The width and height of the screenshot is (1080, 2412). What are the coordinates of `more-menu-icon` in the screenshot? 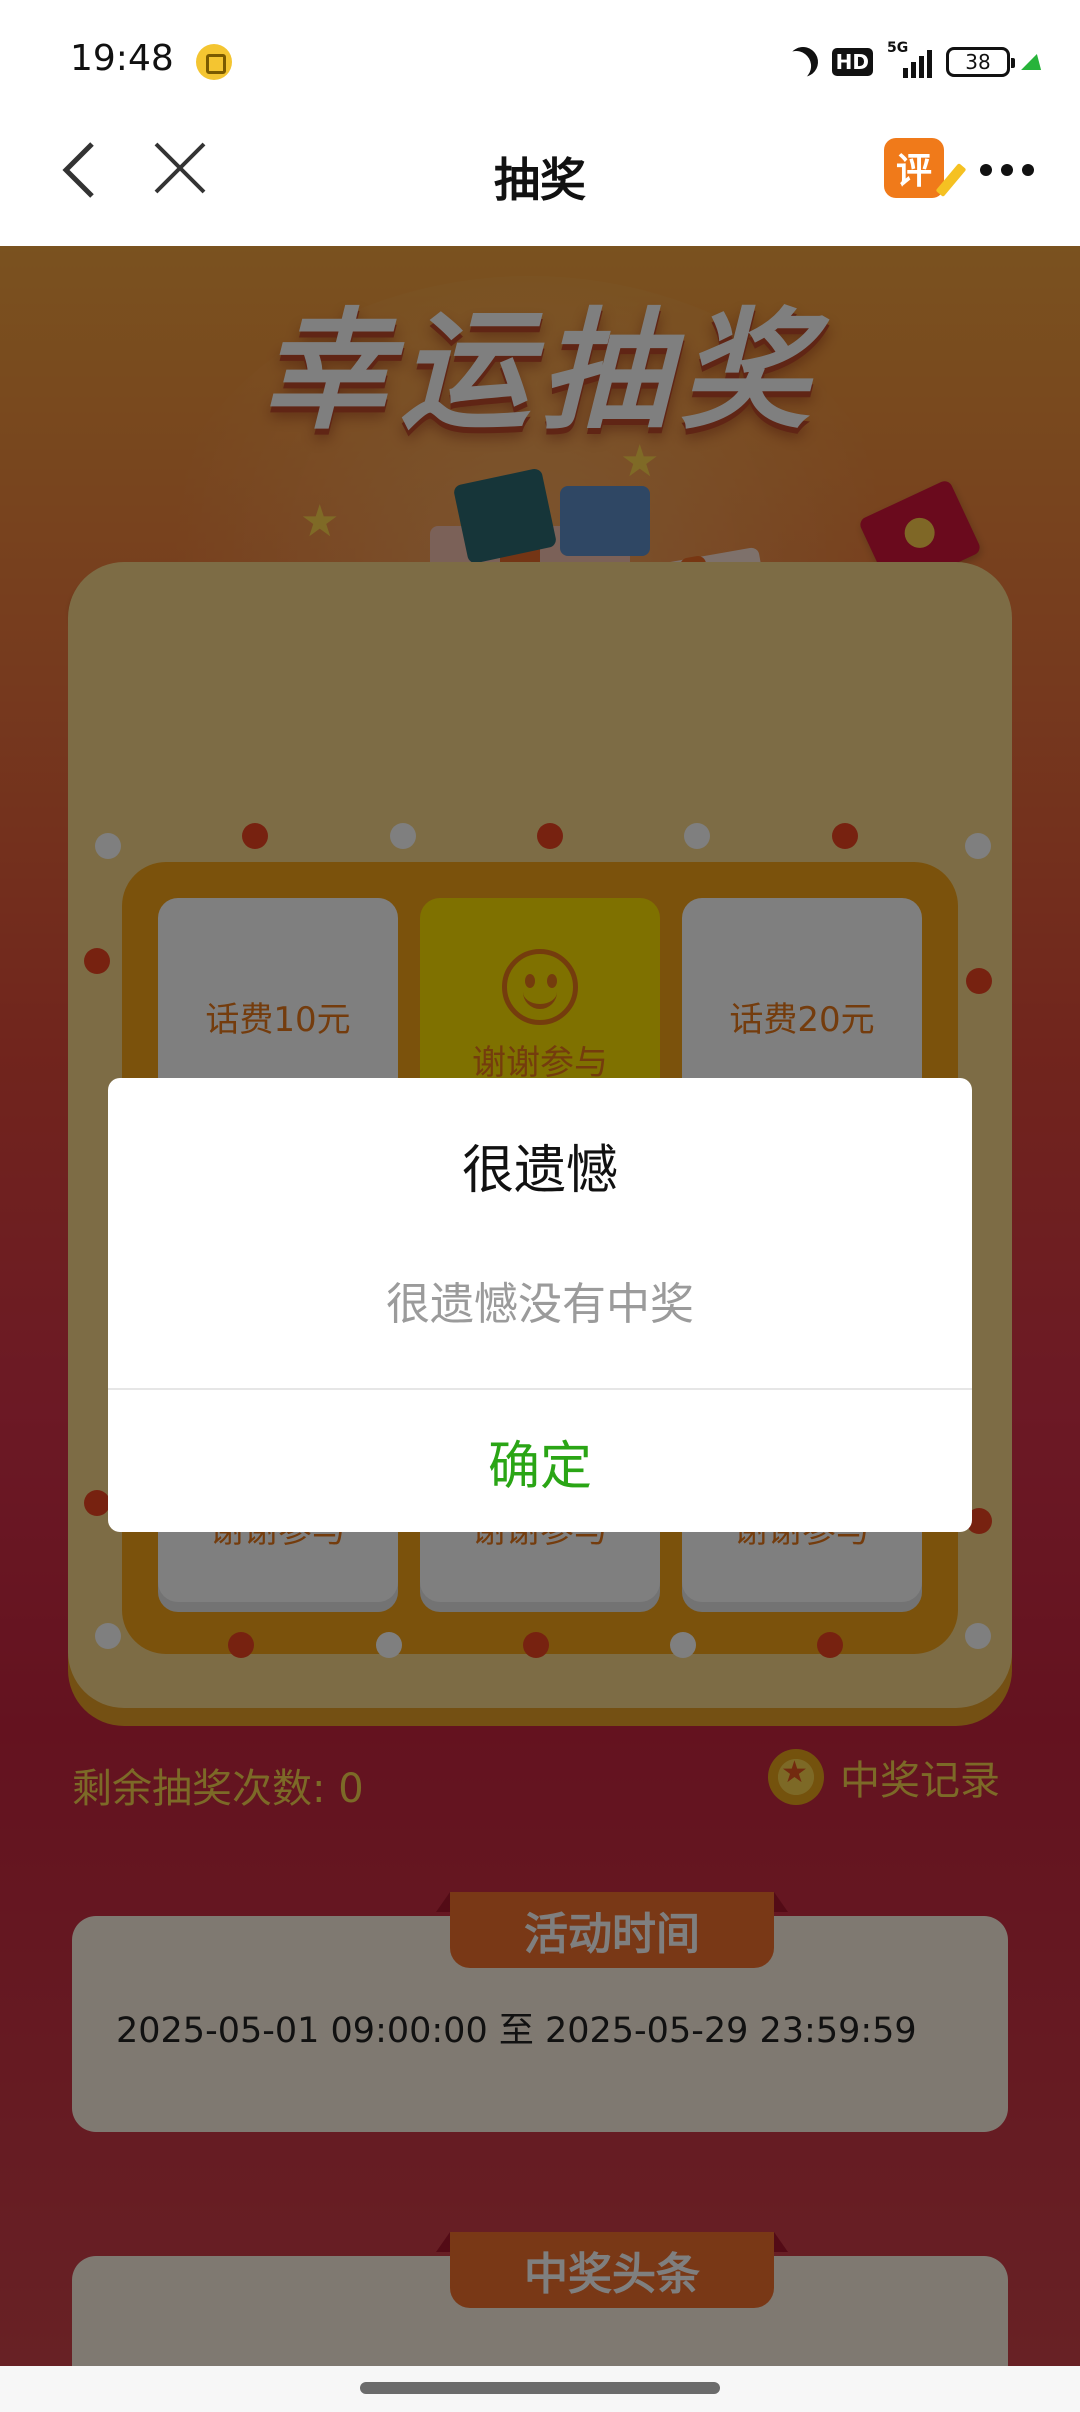 It's located at (1007, 170).